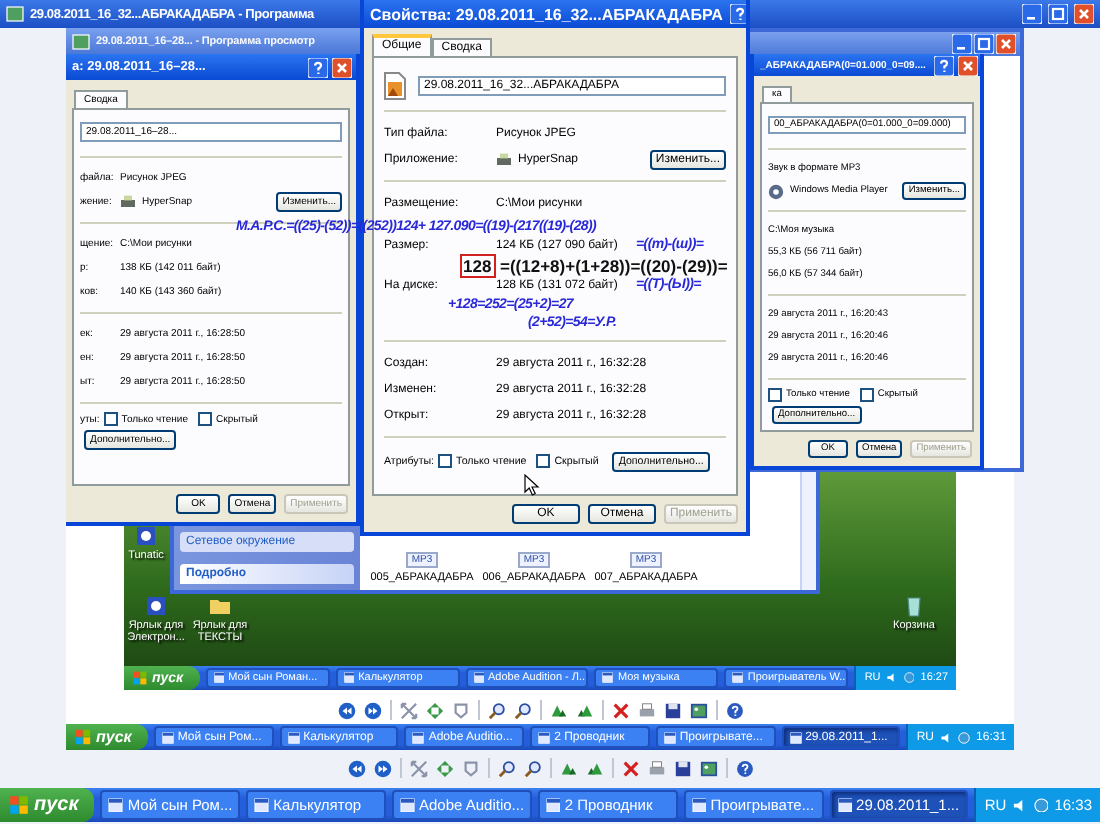 This screenshot has width=1100, height=824. I want to click on window-title: Свойства: 29.08.2011_16_32...АБРАКАДАБРА, so click(546, 14).